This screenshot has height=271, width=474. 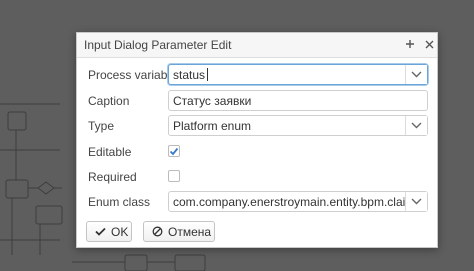 I want to click on ok-button-label: OK, so click(x=120, y=231).